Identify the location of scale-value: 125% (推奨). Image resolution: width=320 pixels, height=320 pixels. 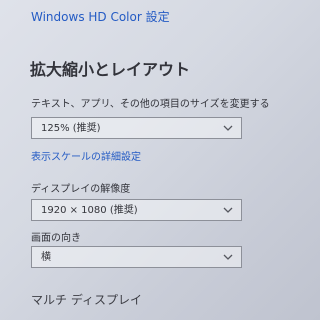
(71, 128).